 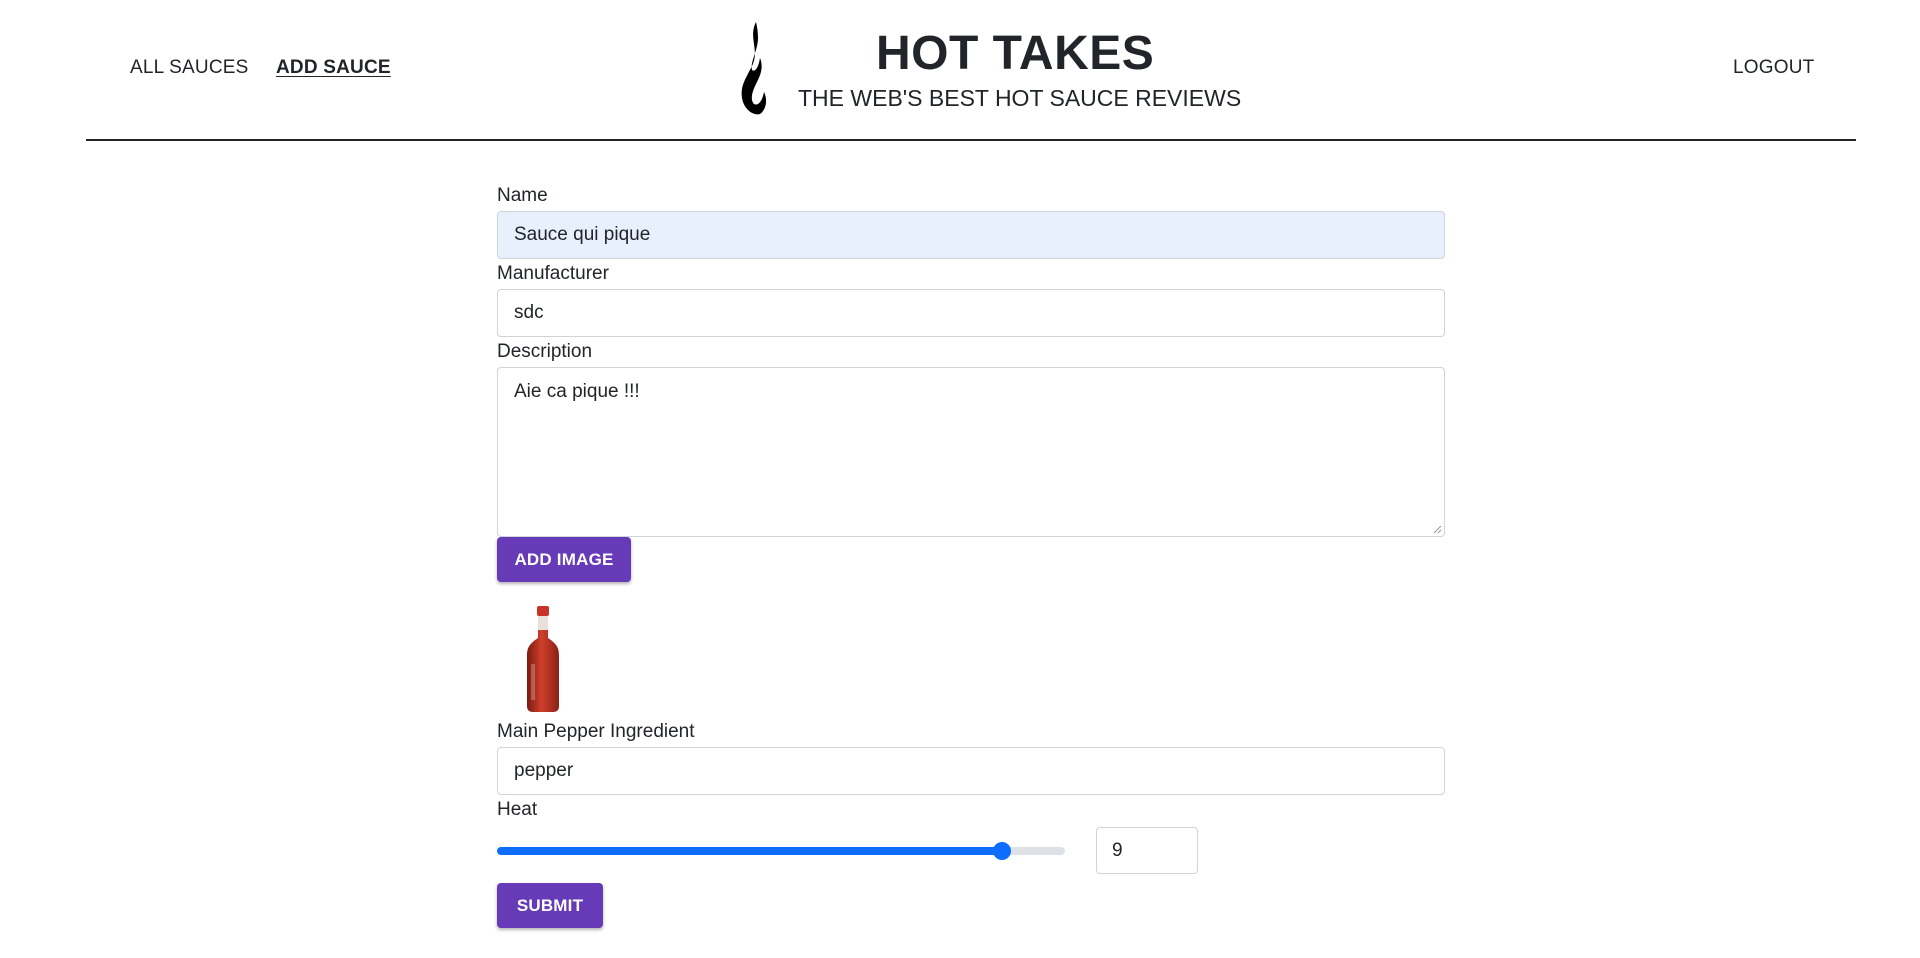 What do you see at coordinates (1001, 851) in the screenshot?
I see `heat-slider-thumb` at bounding box center [1001, 851].